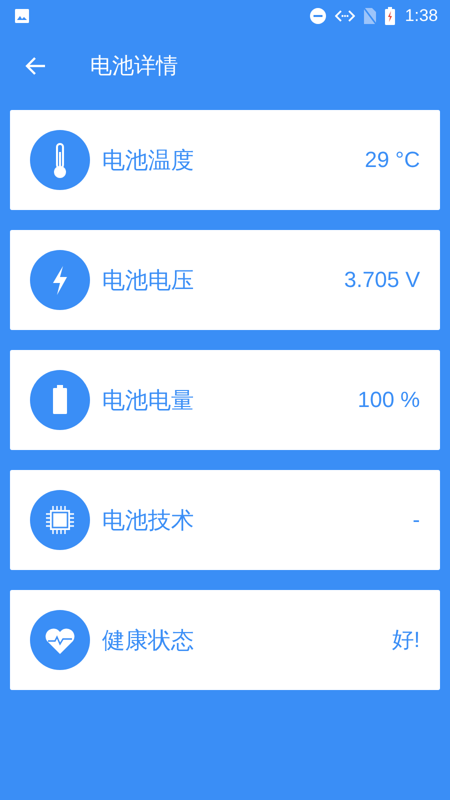  Describe the element at coordinates (344, 16) in the screenshot. I see `data-transfer-icon` at that location.